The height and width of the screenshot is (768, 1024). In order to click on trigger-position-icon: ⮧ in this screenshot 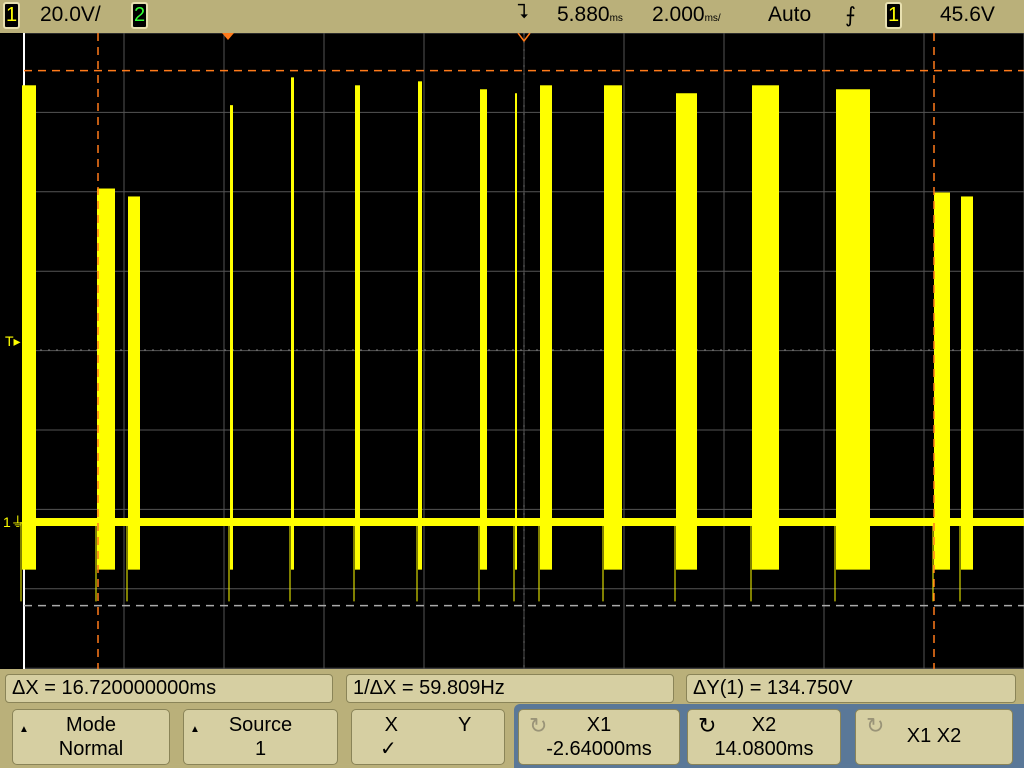, I will do `click(523, 12)`.